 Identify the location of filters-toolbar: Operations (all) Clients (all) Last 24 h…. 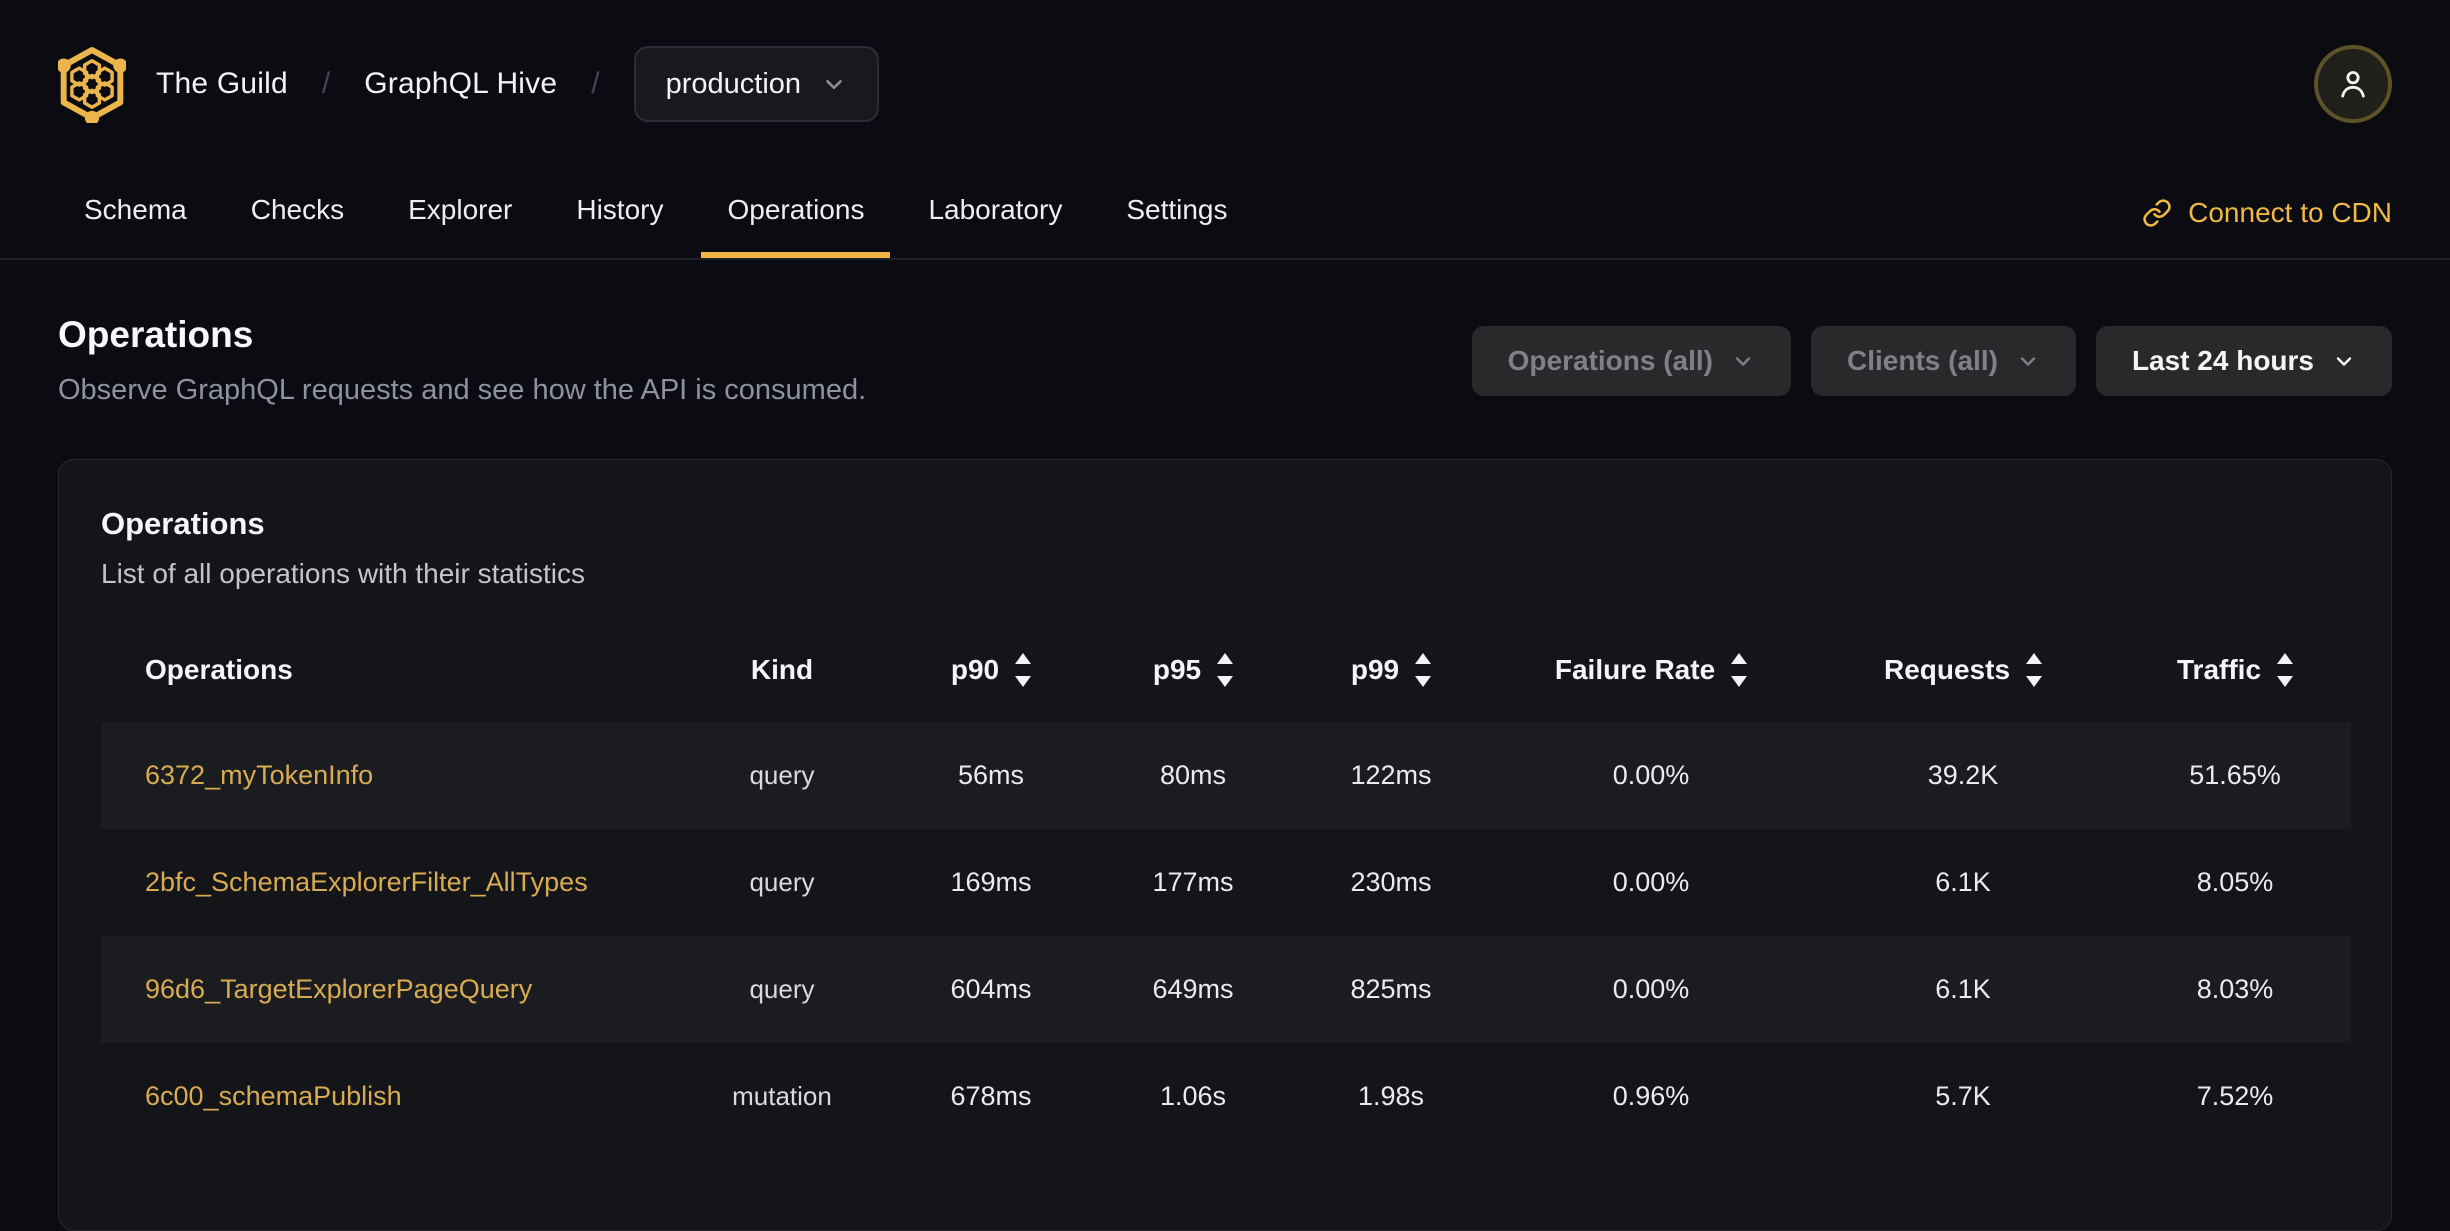
(1931, 360).